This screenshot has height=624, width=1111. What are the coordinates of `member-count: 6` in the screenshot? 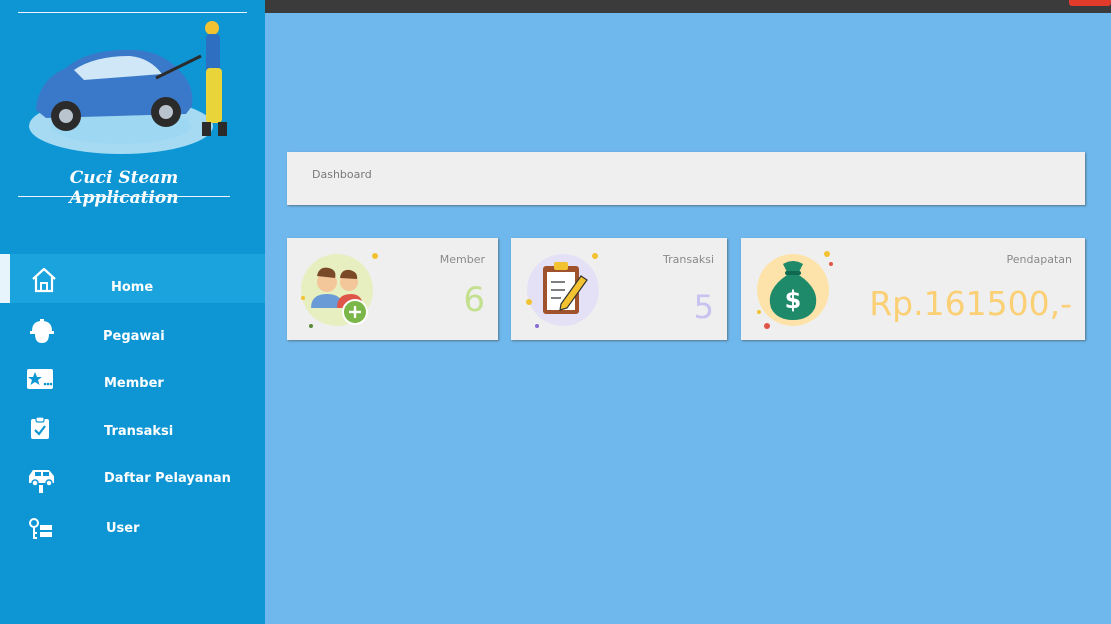 It's located at (474, 300).